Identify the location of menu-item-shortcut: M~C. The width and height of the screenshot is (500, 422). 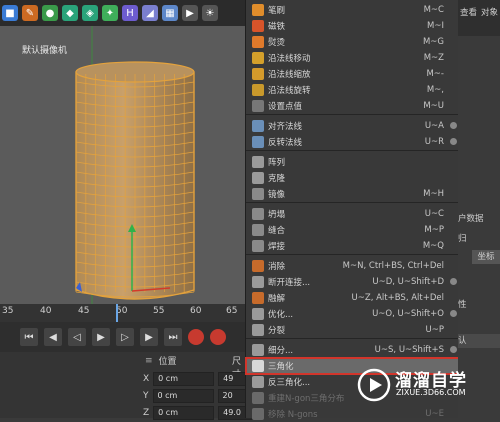
(433, 10).